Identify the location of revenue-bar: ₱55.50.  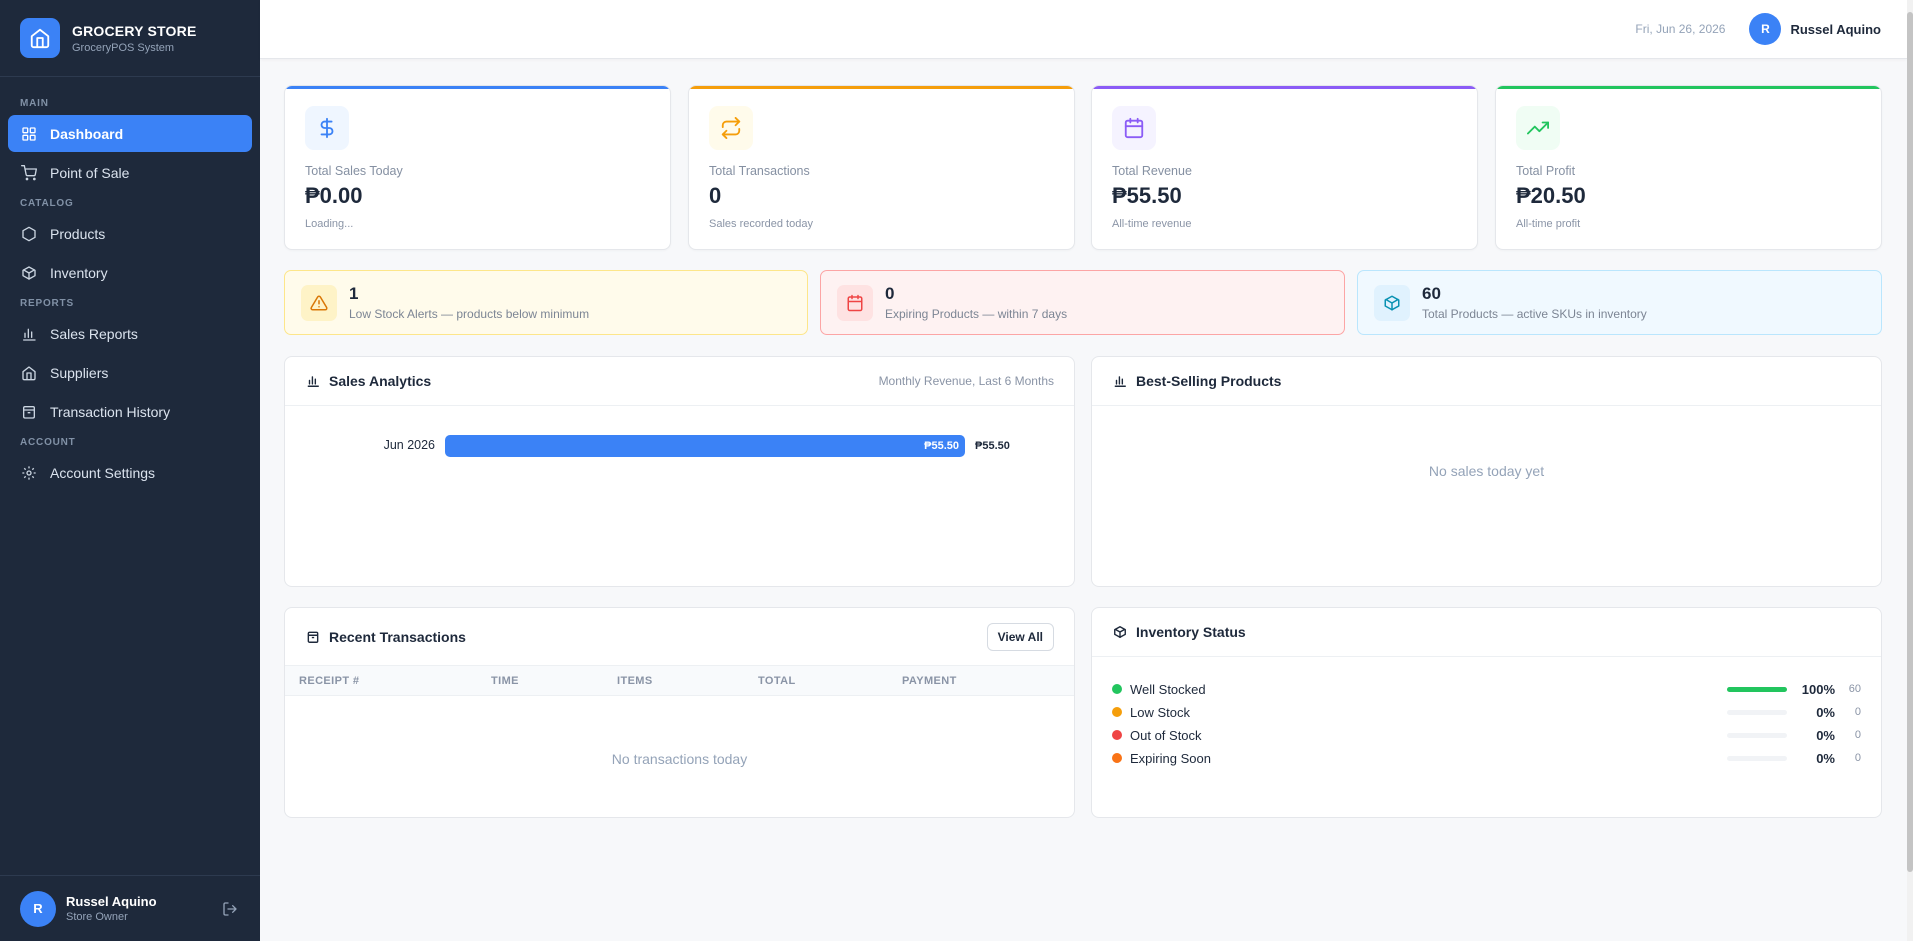
(705, 446).